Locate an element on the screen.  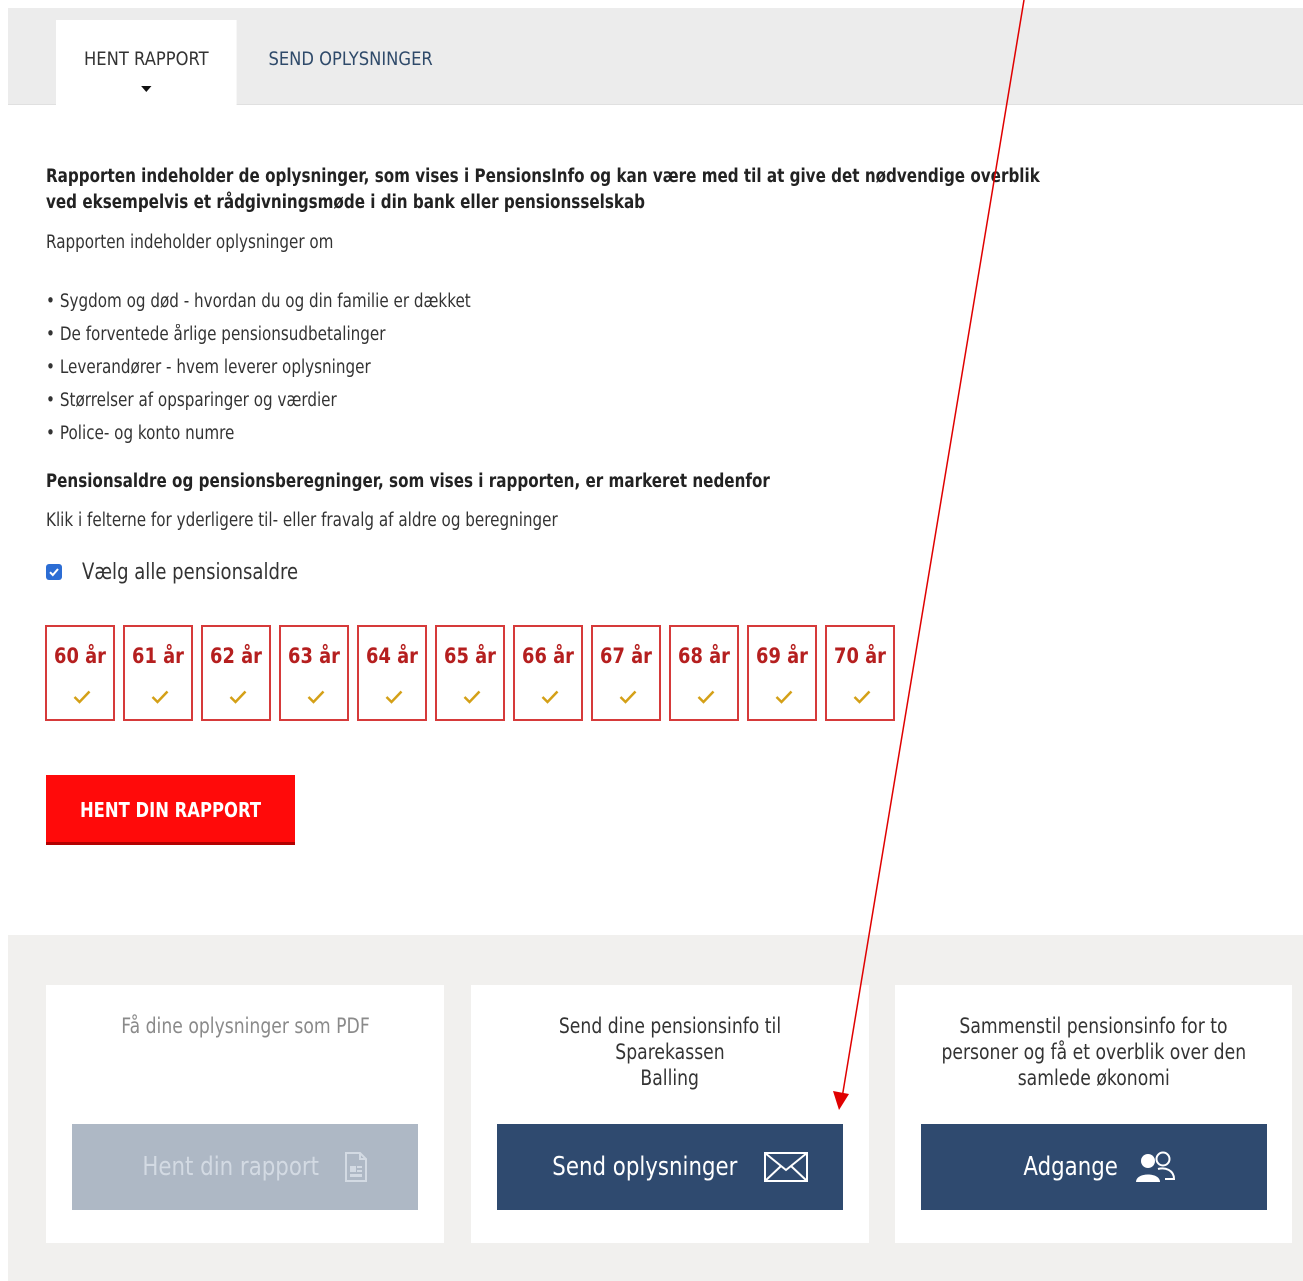
list-item: Leverandører - hvem leverer oplysninger is located at coordinates (258, 367).